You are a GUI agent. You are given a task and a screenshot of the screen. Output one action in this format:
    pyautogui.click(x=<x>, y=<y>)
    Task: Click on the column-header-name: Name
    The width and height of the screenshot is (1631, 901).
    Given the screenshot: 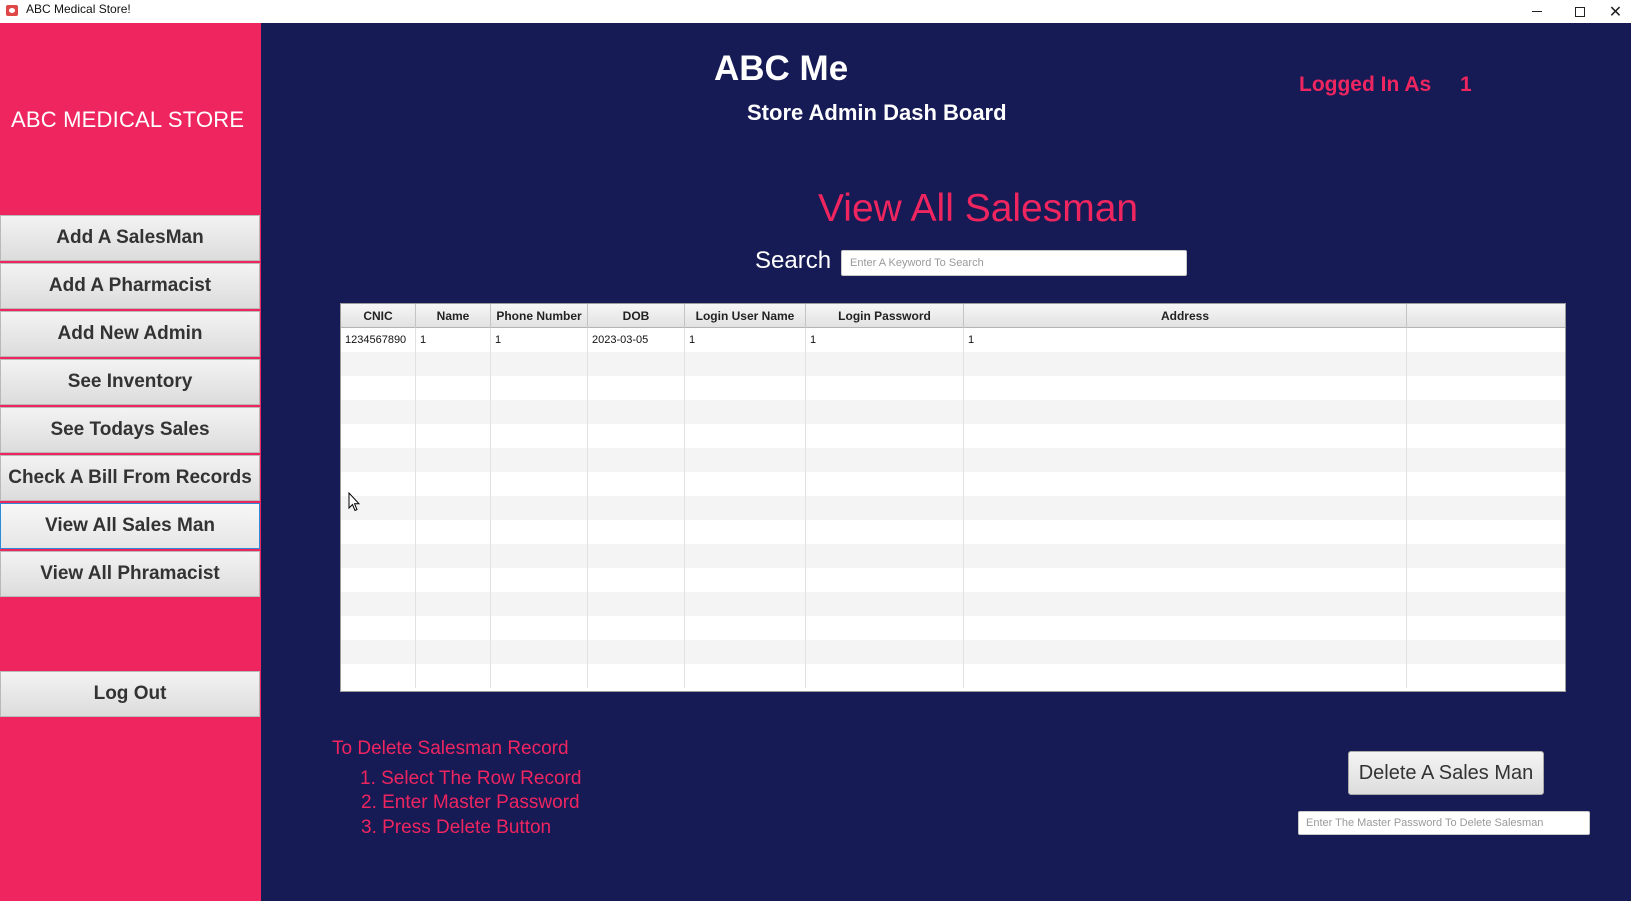 What is the action you would take?
    pyautogui.click(x=453, y=316)
    